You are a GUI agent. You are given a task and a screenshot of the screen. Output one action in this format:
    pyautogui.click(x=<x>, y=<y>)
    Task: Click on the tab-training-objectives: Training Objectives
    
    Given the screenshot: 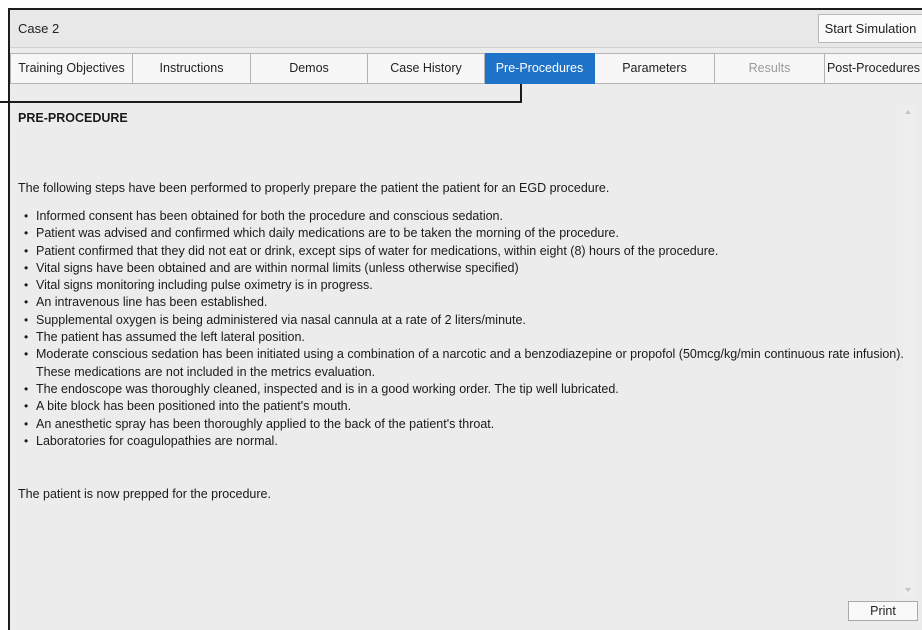 What is the action you would take?
    pyautogui.click(x=71, y=68)
    